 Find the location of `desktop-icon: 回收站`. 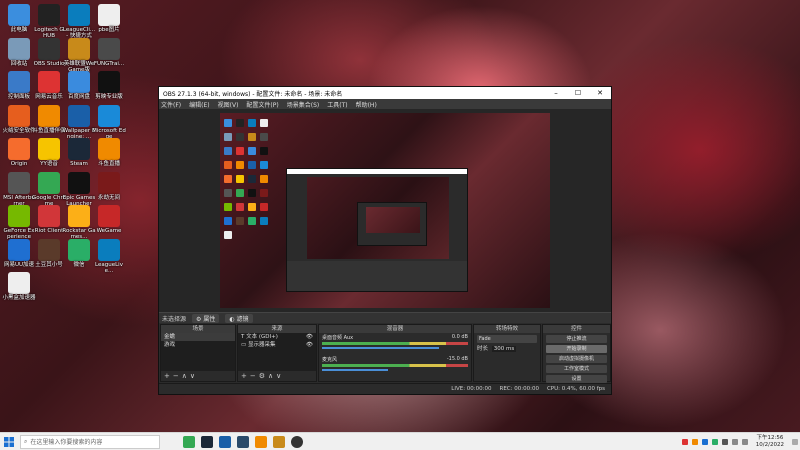

desktop-icon: 回收站 is located at coordinates (19, 52).